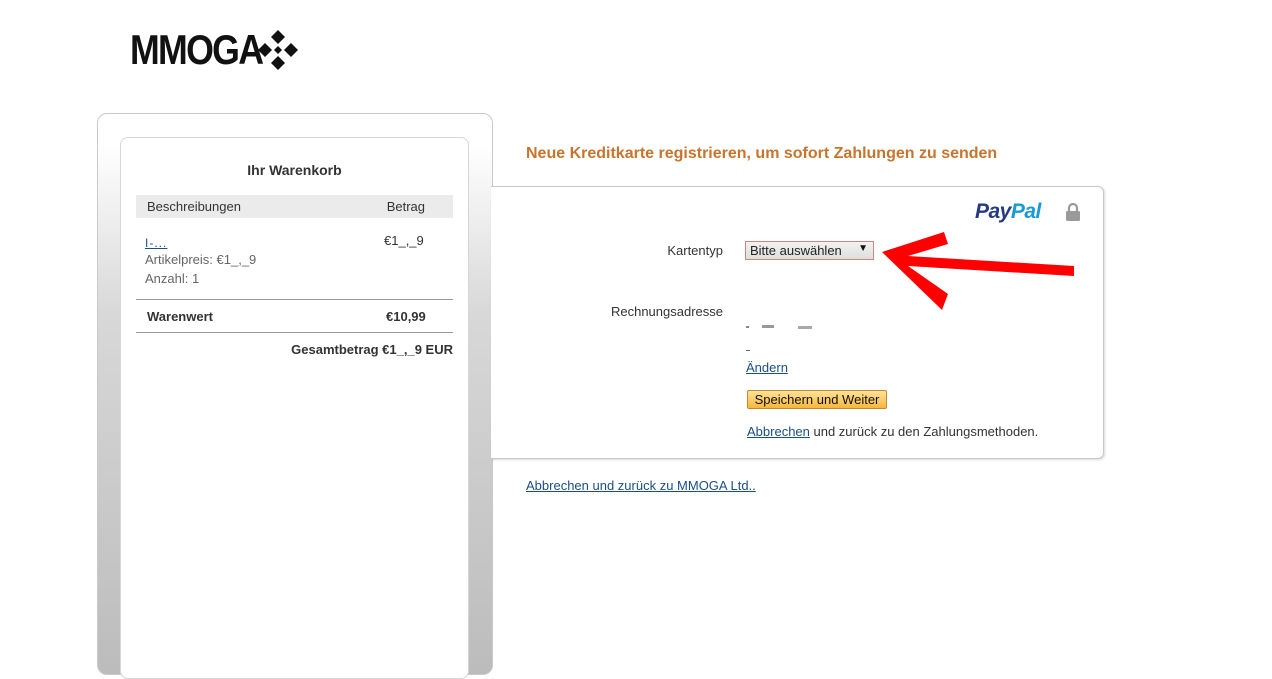 The width and height of the screenshot is (1272, 679). Describe the element at coordinates (1073, 212) in the screenshot. I see `lock-icon` at that location.